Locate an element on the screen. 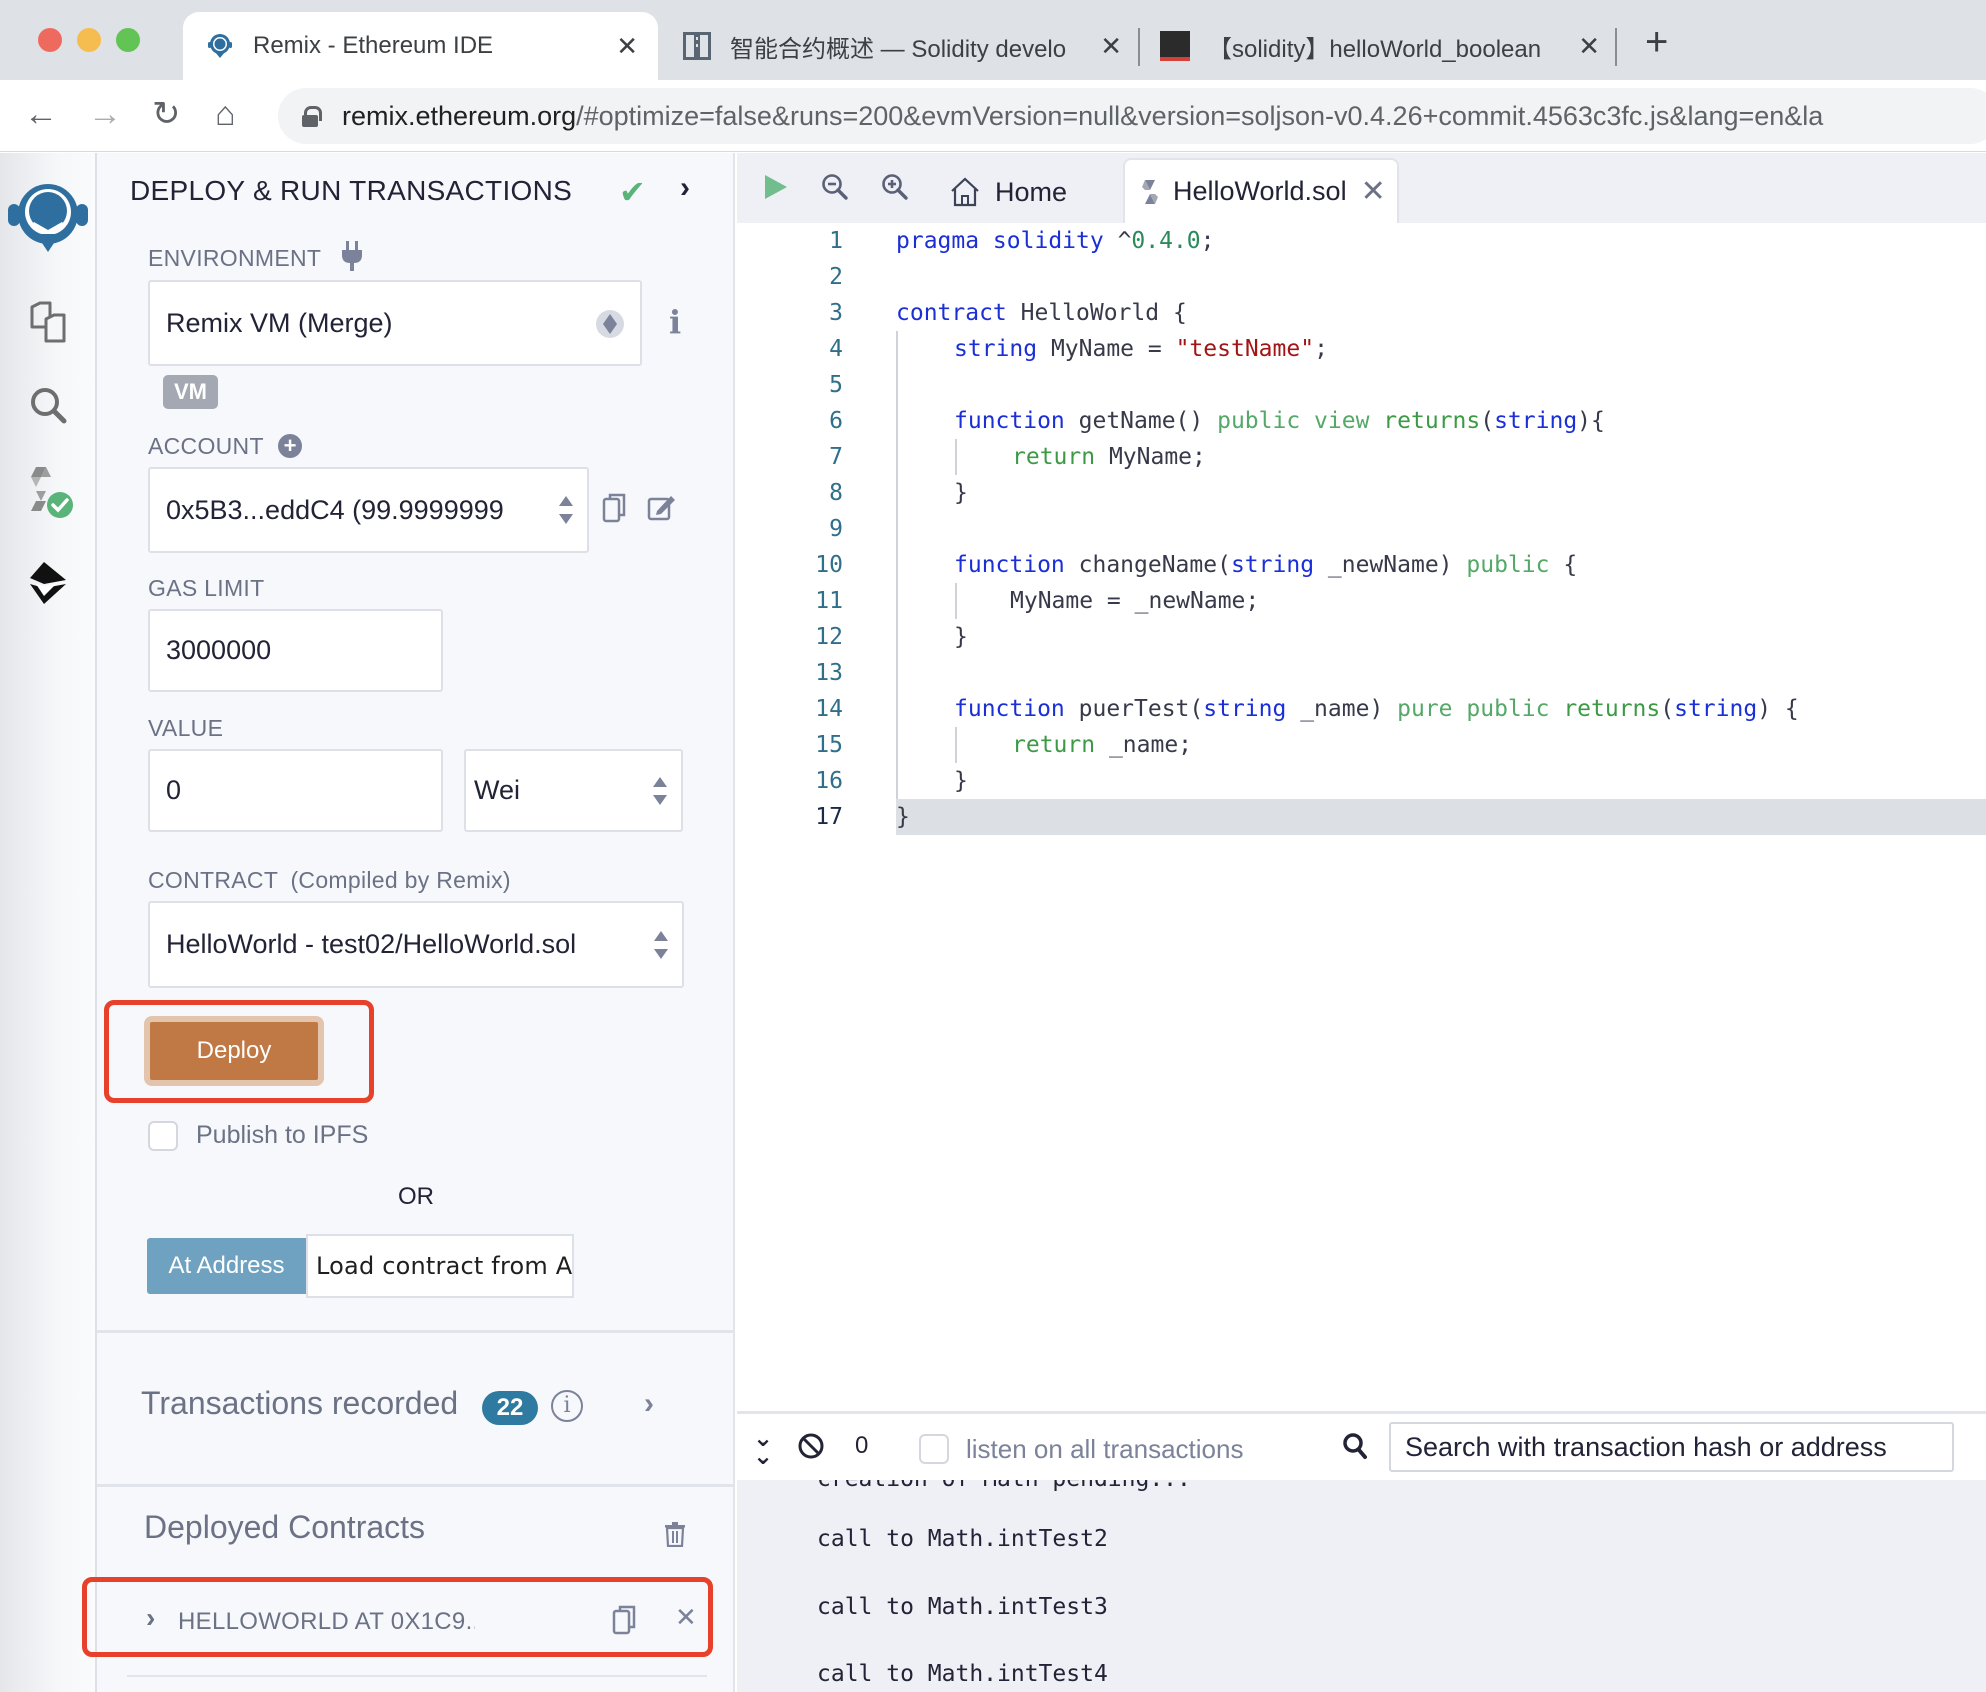 The height and width of the screenshot is (1692, 1986). remix-home-button is located at coordinates (47, 216).